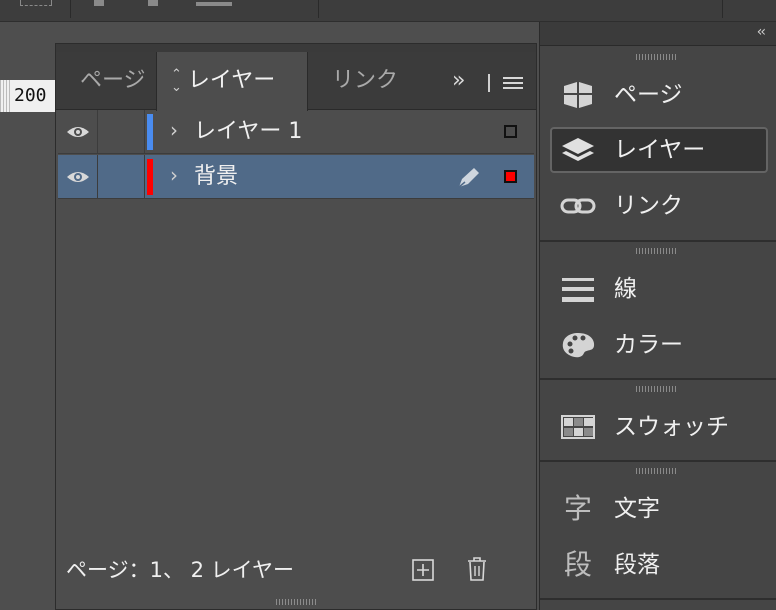 The height and width of the screenshot is (610, 776). I want to click on panel-footer: ページ：1、 2 レイヤー, so click(296, 570).